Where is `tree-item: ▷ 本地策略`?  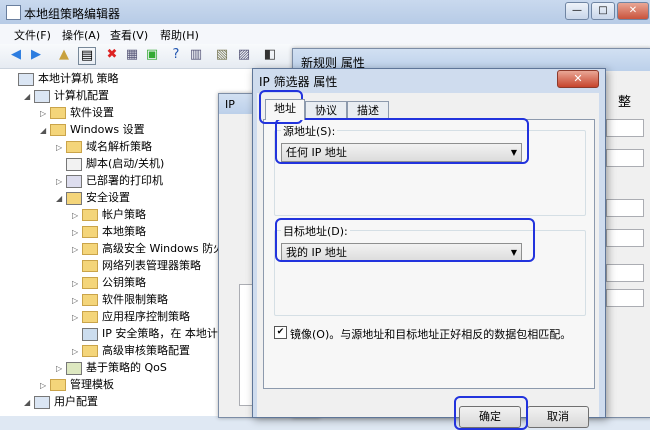
tree-item: ▷ 本地策略 is located at coordinates (109, 231).